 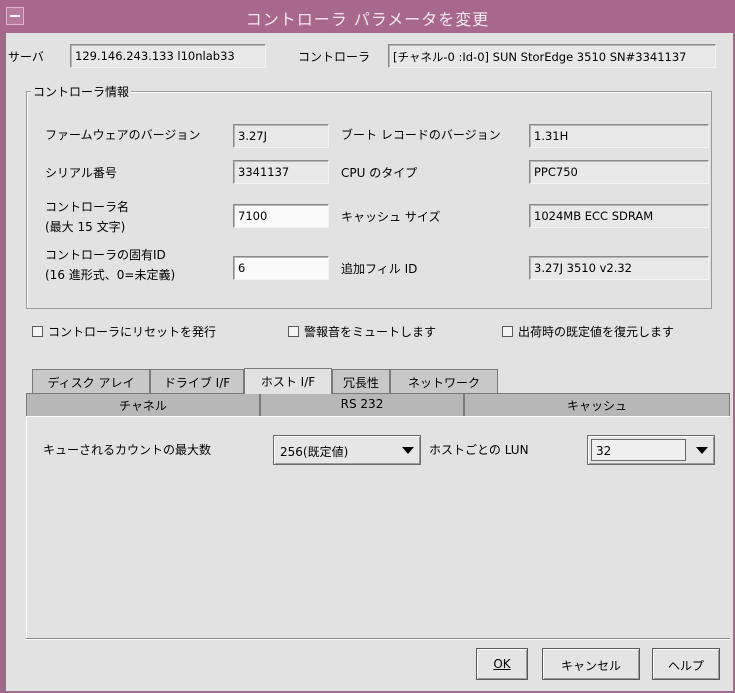 I want to click on footer-separator, so click(x=378, y=639).